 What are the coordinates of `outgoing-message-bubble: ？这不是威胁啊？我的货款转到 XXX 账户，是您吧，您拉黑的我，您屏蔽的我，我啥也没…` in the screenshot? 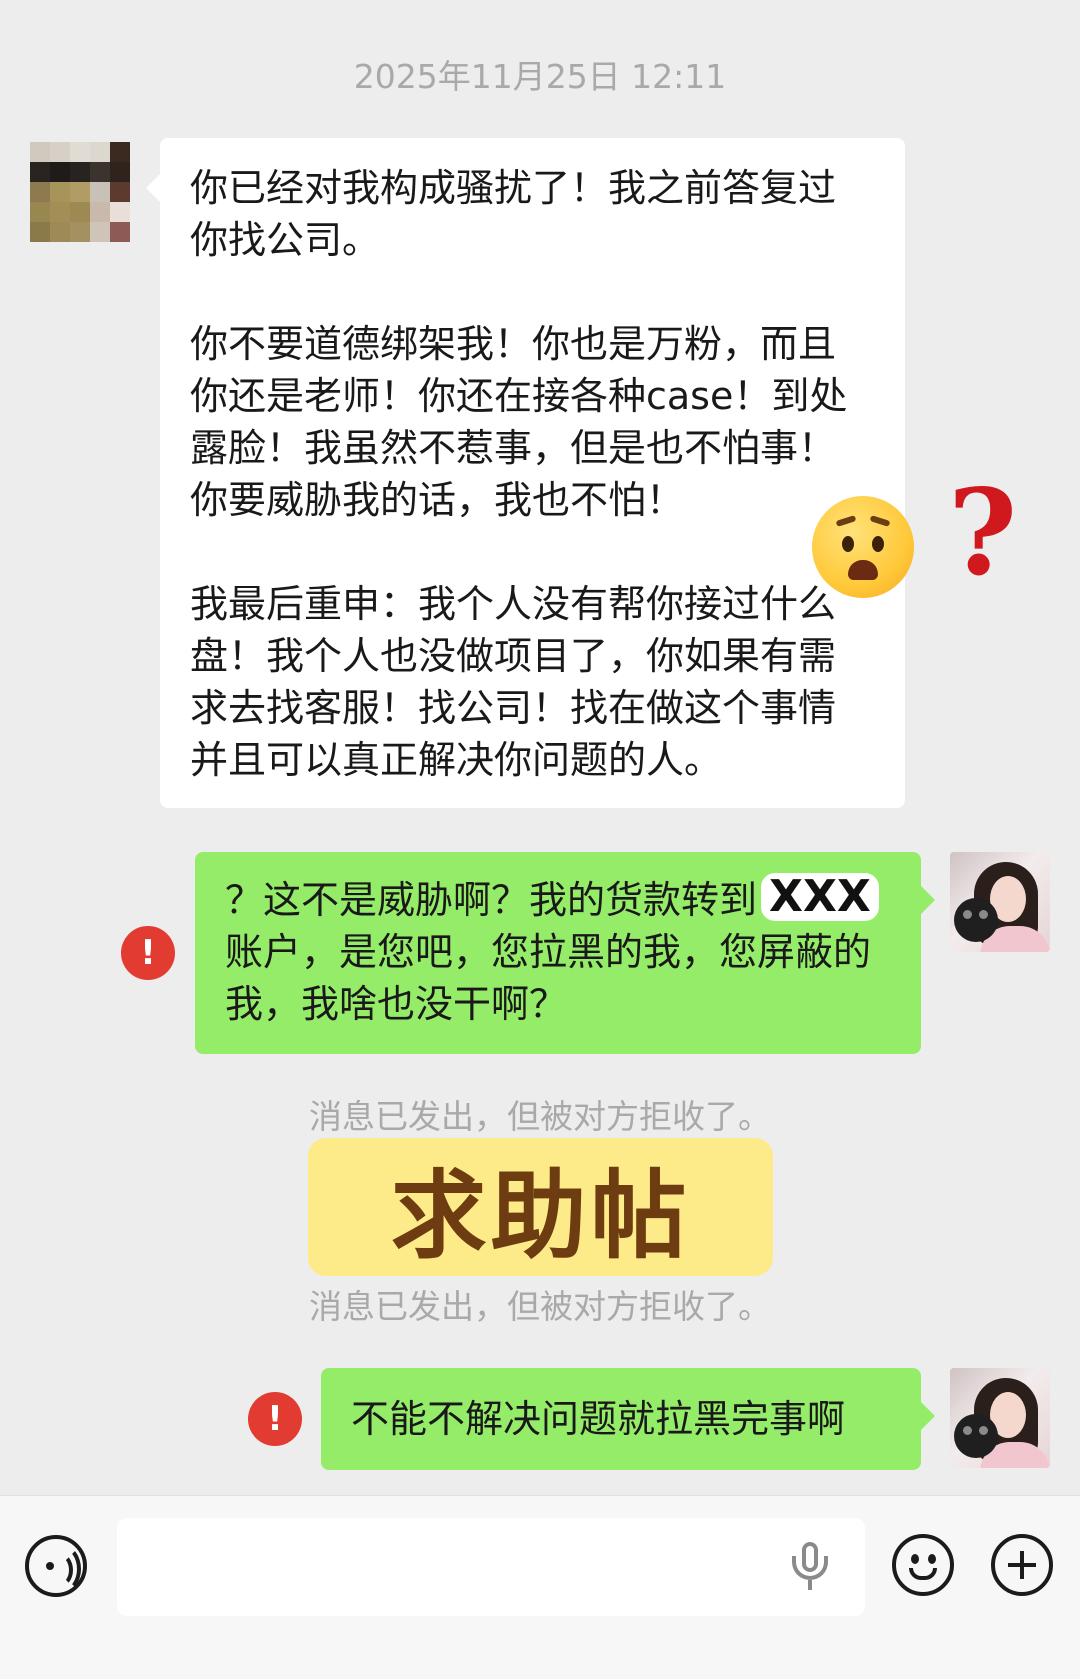 It's located at (565, 953).